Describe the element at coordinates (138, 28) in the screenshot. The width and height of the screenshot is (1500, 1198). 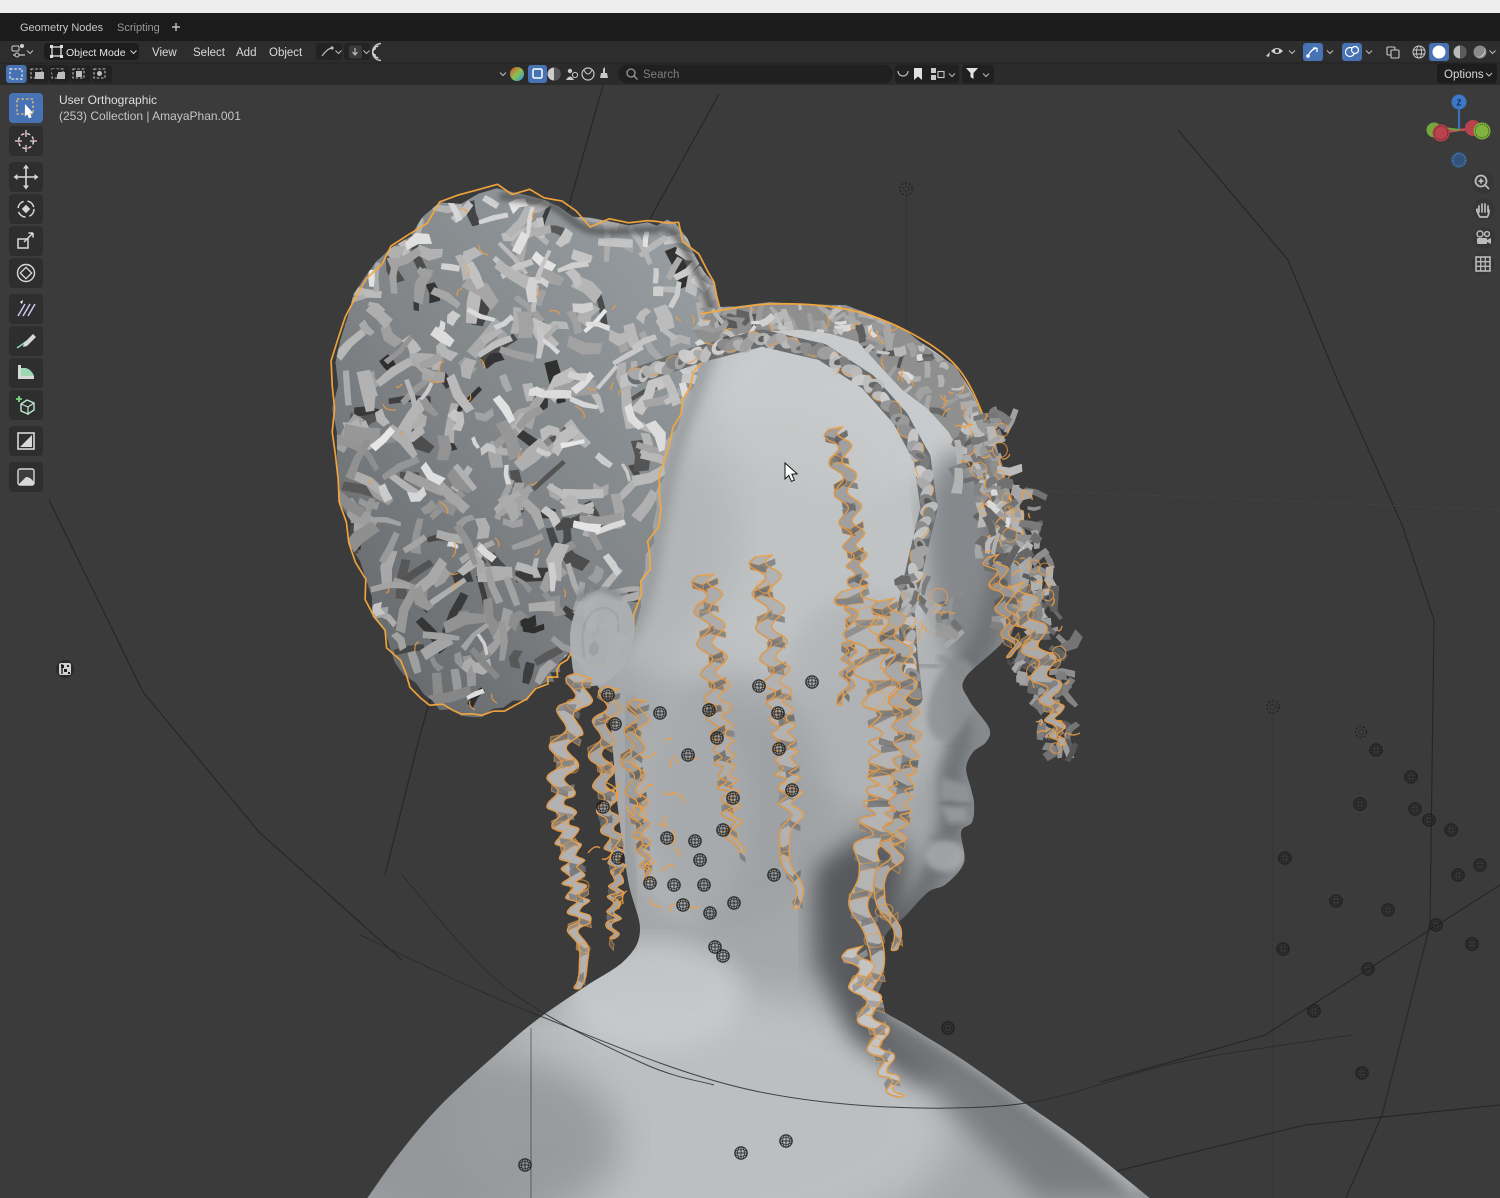
I see `svg-text: Scripting` at that location.